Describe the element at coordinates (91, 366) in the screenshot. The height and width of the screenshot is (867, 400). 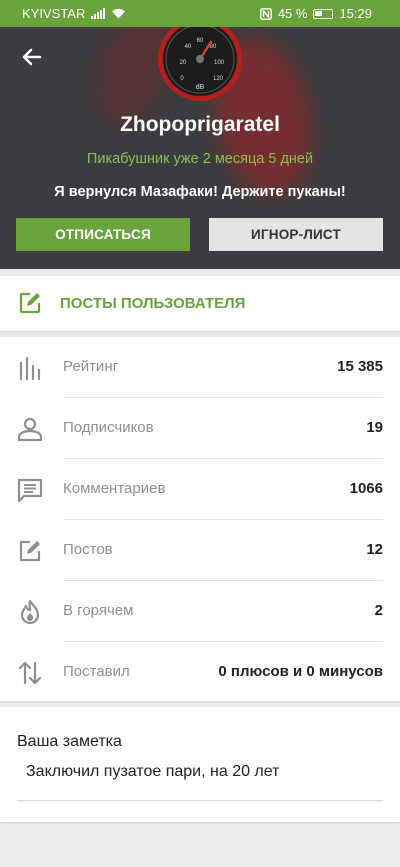
I see `stat-label: Рейтинг` at that location.